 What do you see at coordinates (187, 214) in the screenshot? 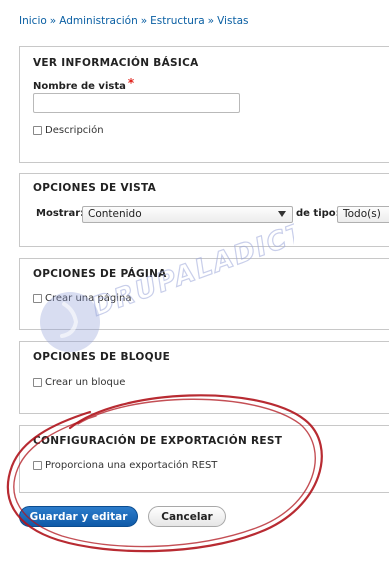
I see `show-select: Contenido` at bounding box center [187, 214].